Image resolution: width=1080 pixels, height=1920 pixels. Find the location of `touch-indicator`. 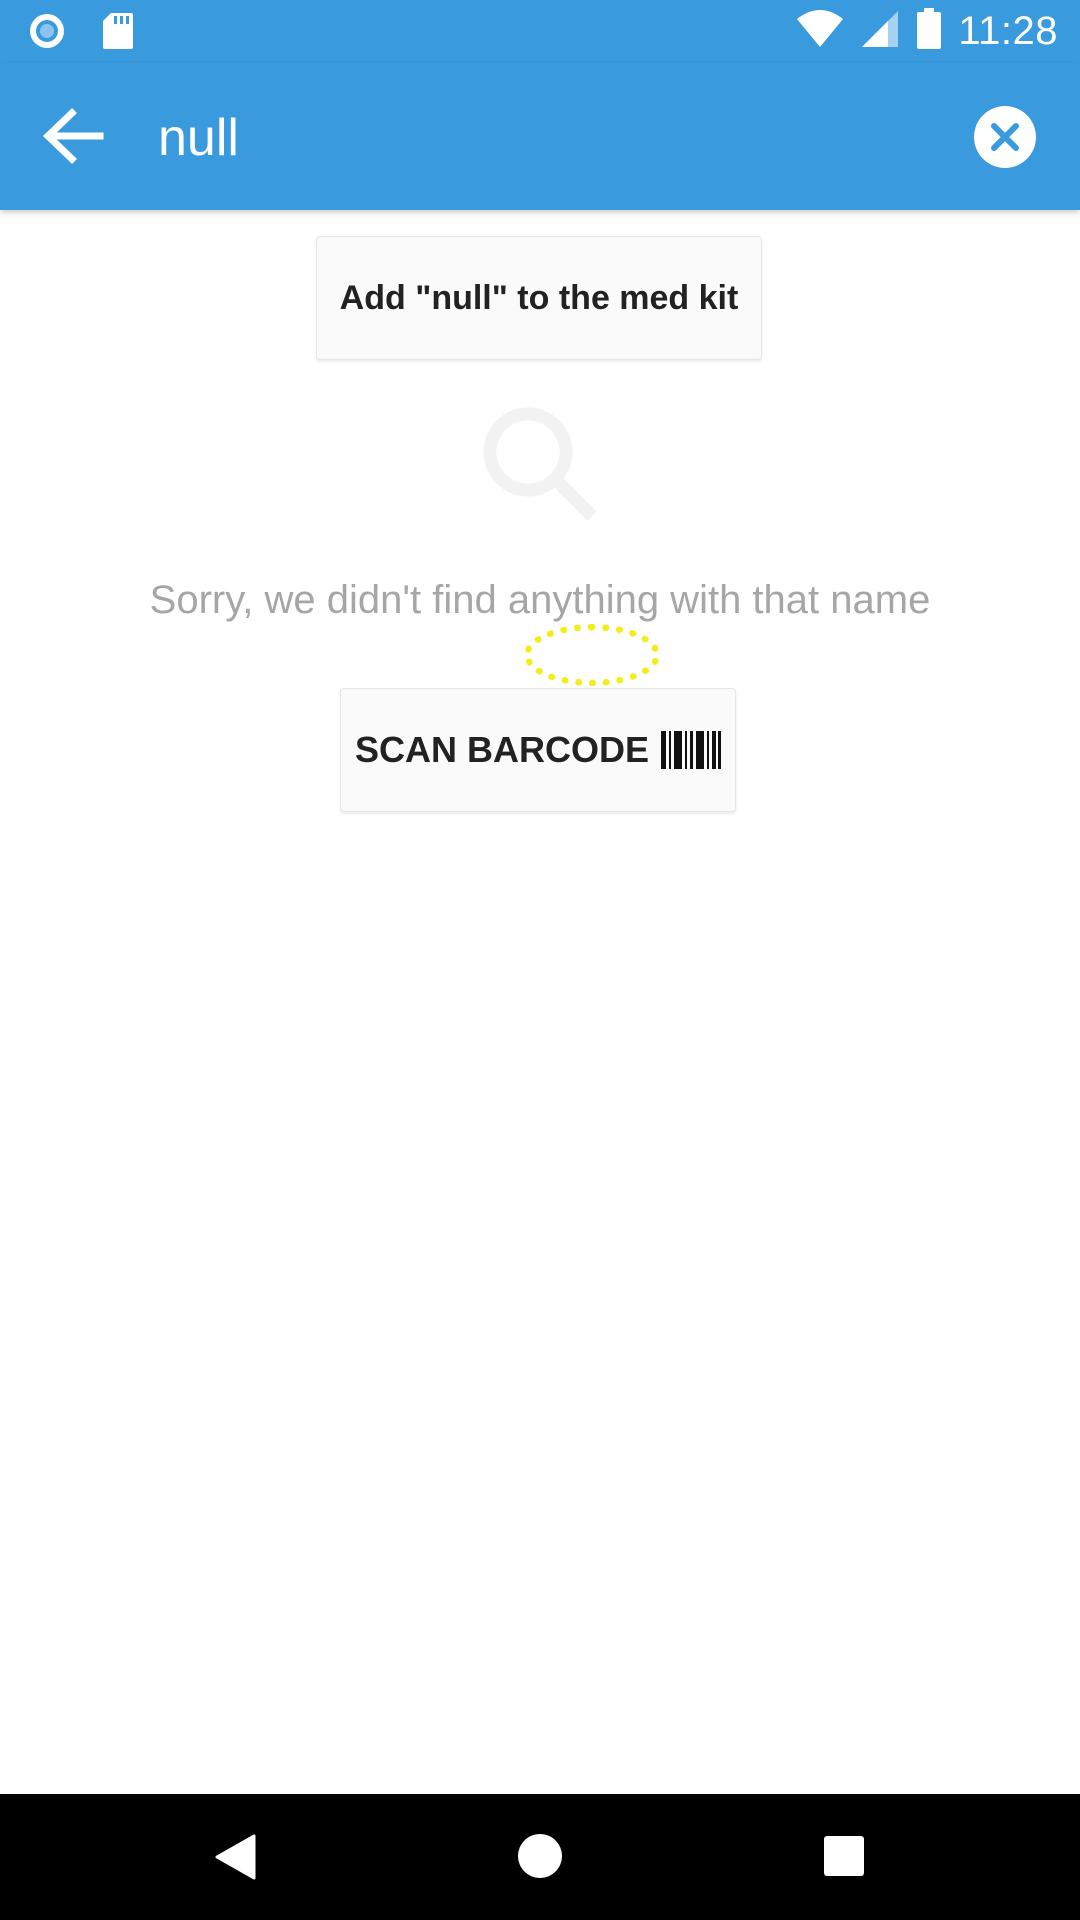

touch-indicator is located at coordinates (592, 655).